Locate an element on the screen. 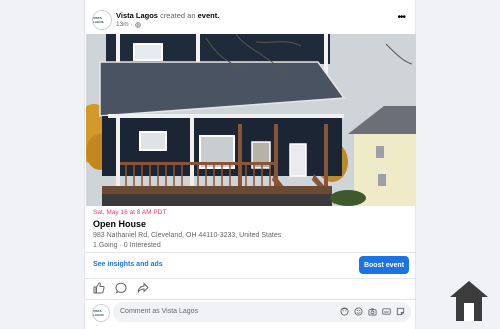 Image resolution: width=500 pixels, height=329 pixels. share-icon is located at coordinates (143, 288).